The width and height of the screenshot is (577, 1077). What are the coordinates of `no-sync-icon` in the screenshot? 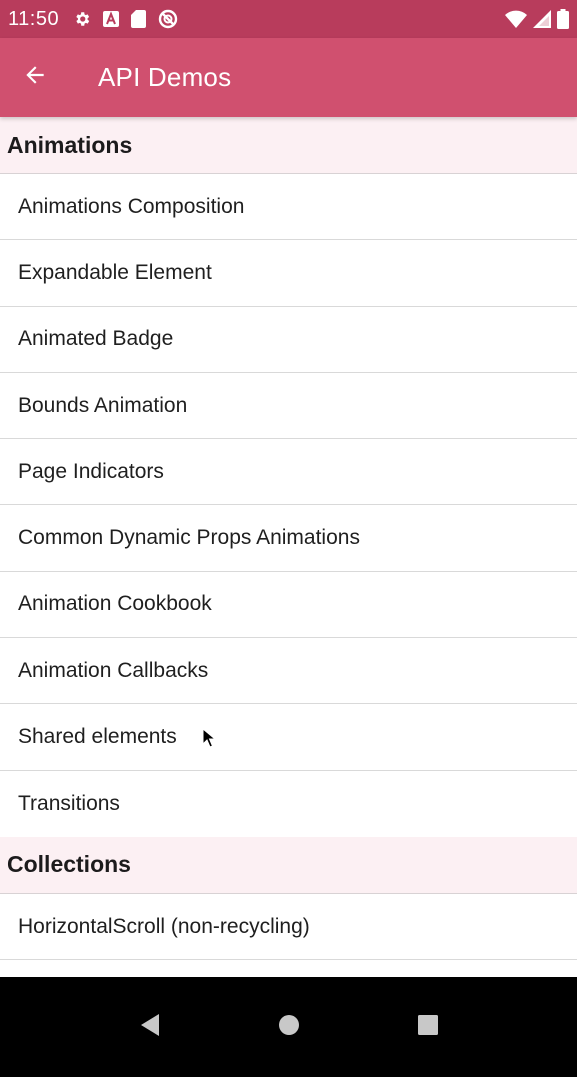 It's located at (168, 19).